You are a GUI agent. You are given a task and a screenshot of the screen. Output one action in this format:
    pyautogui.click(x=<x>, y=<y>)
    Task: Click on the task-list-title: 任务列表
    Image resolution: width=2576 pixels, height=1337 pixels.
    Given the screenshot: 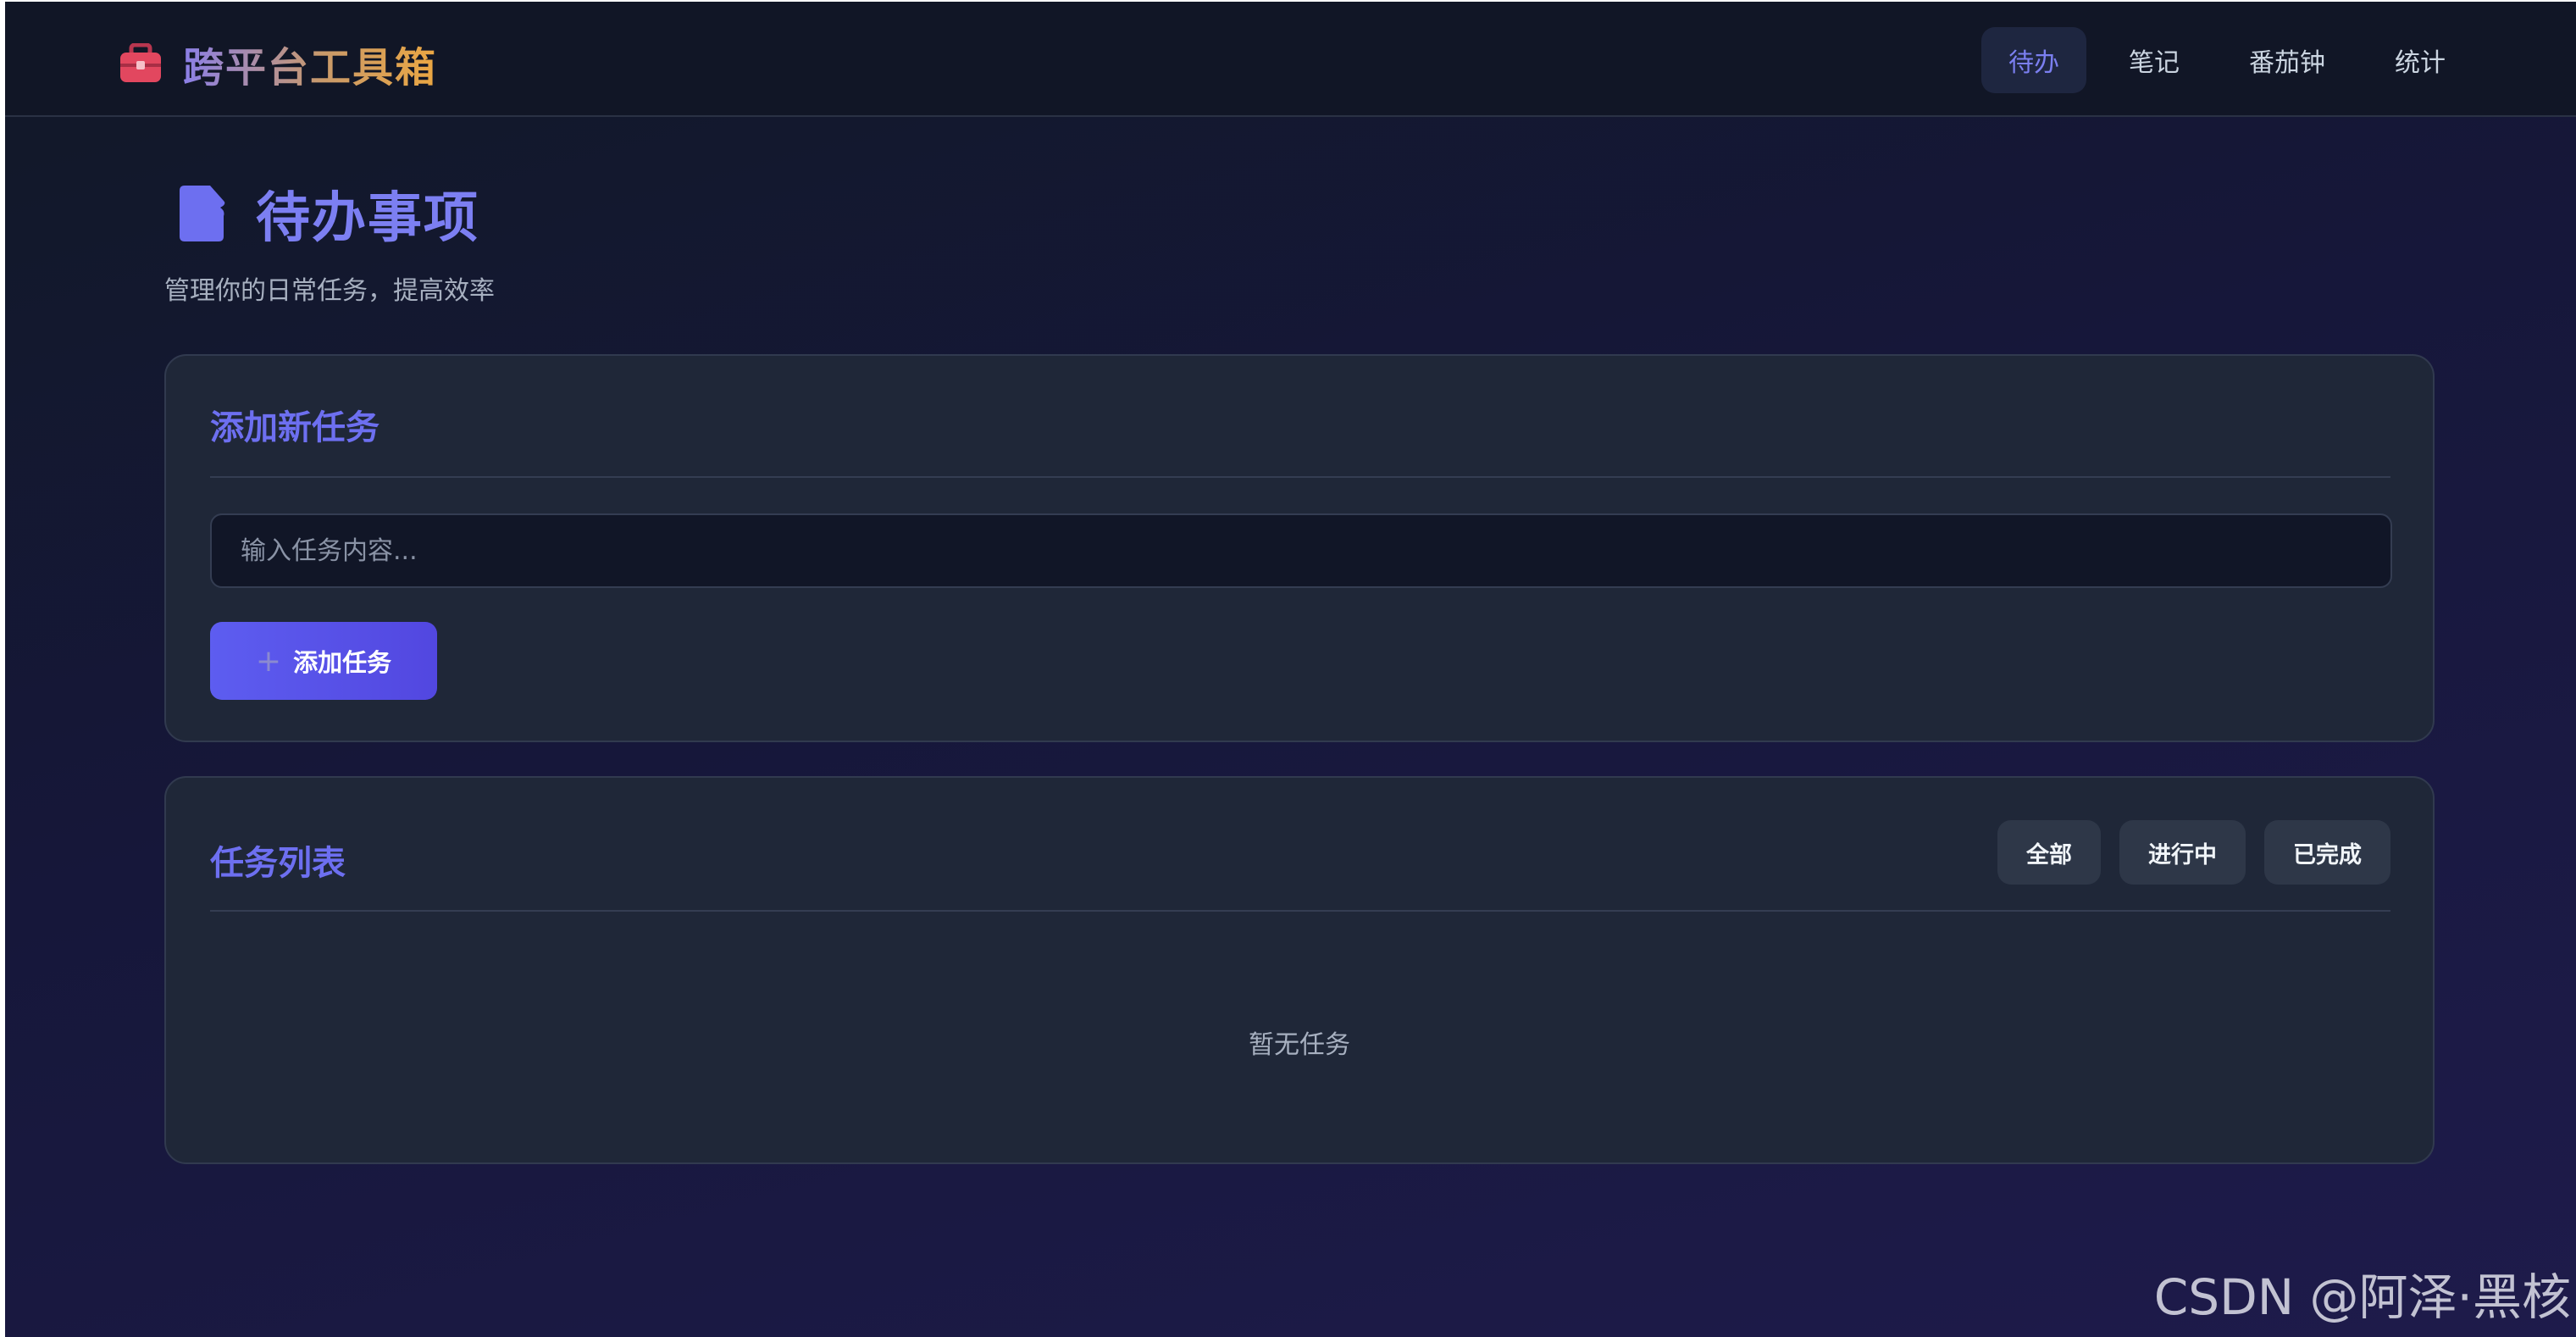 What is the action you would take?
    pyautogui.click(x=278, y=863)
    